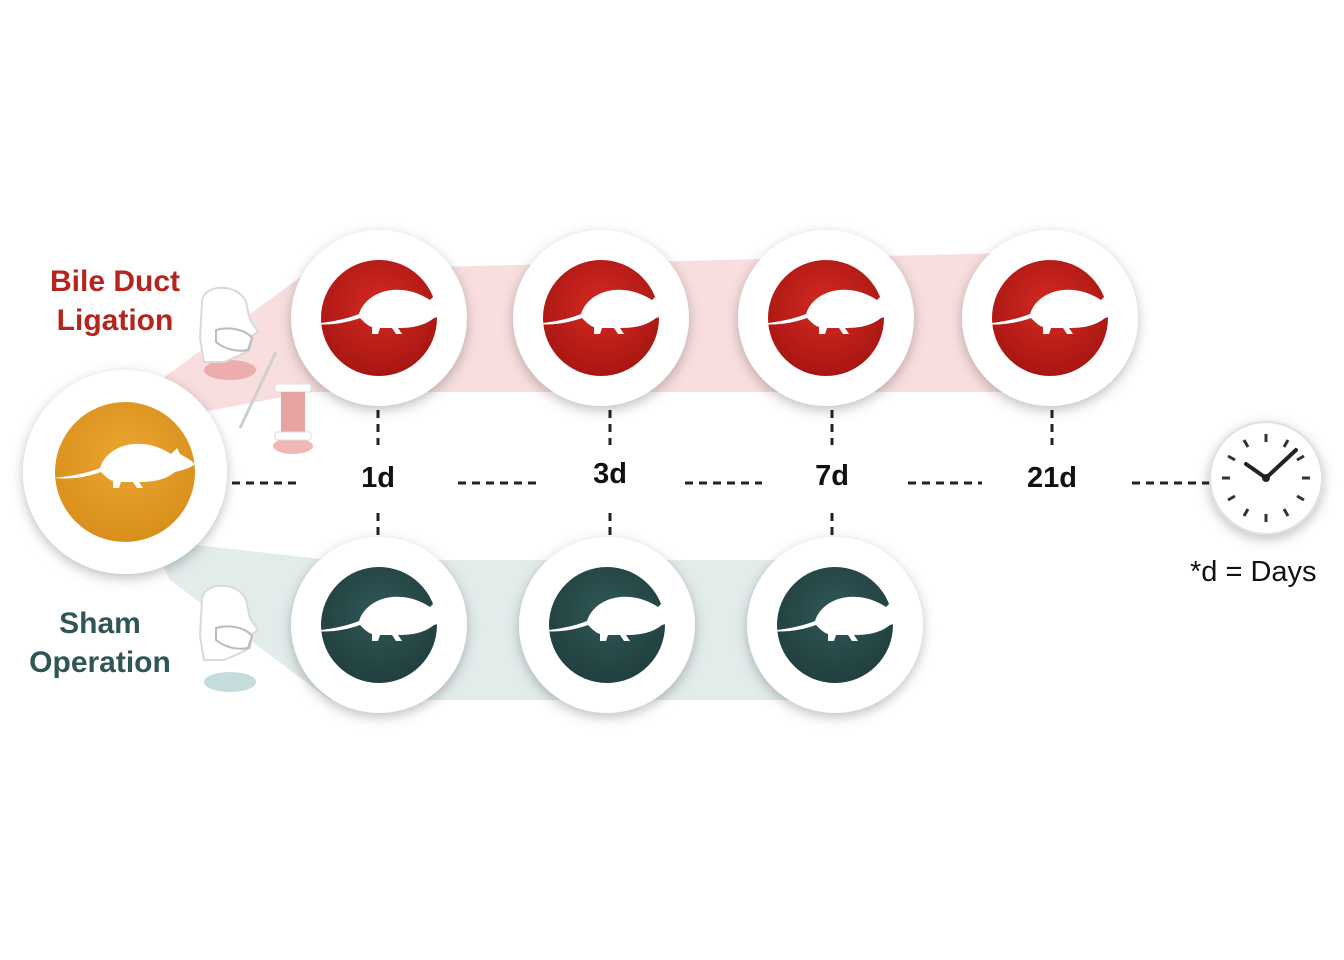  What do you see at coordinates (115, 301) in the screenshot?
I see `bdl-group-label: Bile Duct Ligation` at bounding box center [115, 301].